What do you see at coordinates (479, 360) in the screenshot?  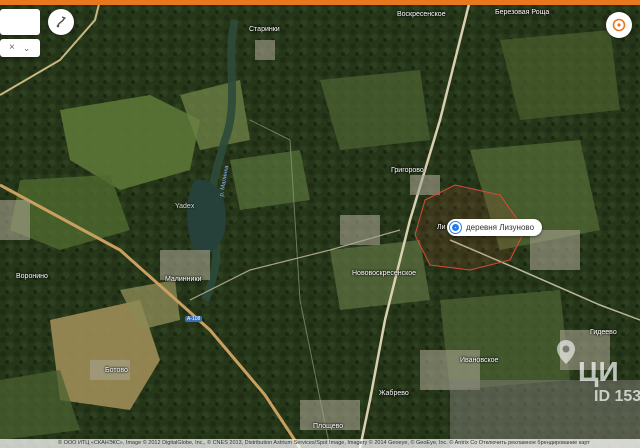 I see `place-label-ivanovskoe: Ивановское` at bounding box center [479, 360].